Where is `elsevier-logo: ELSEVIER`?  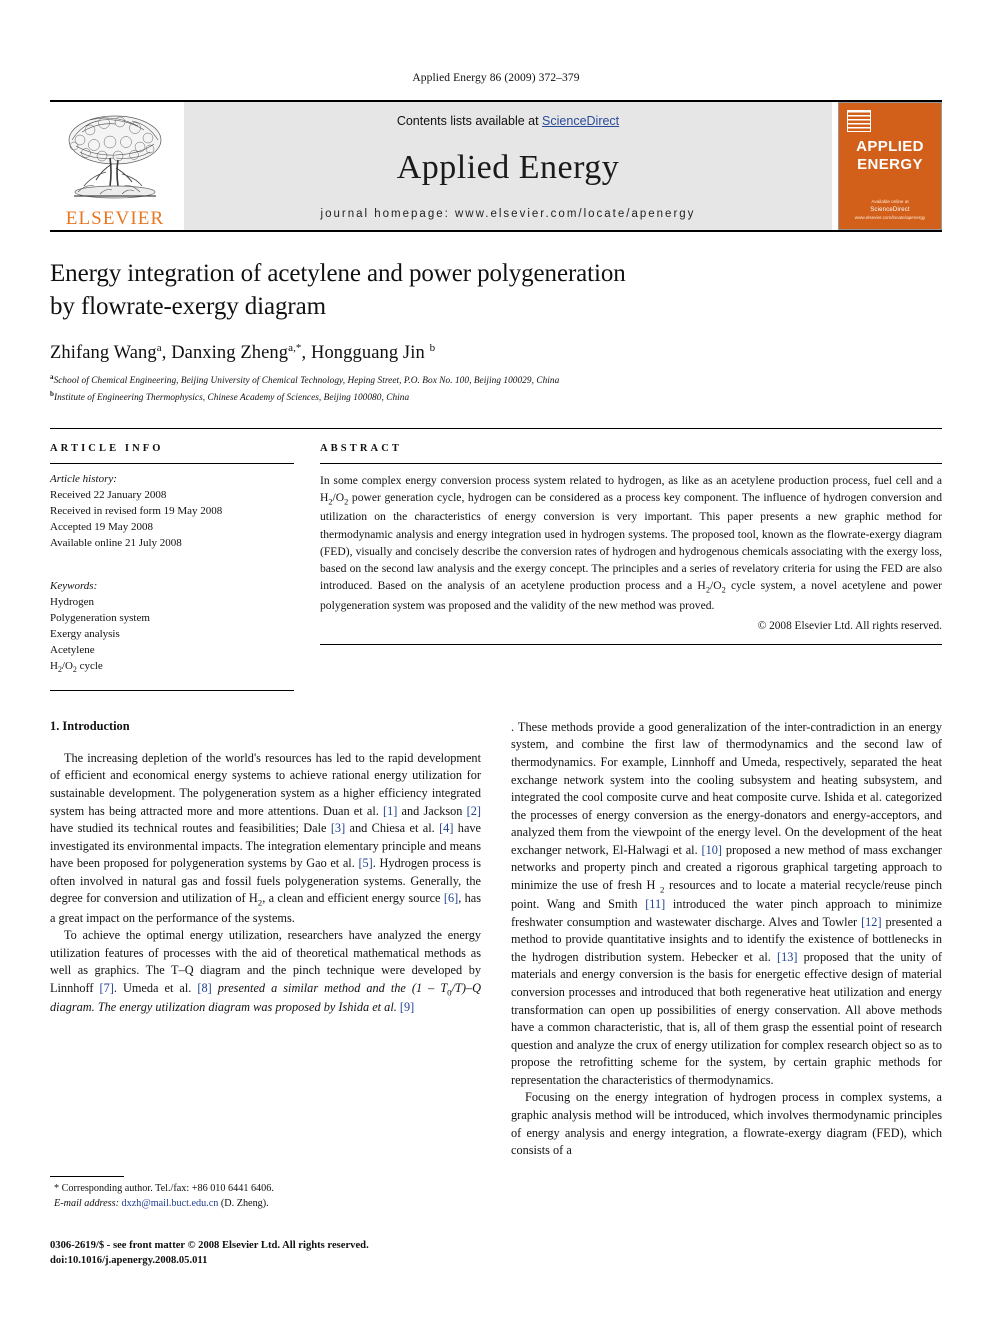
elsevier-logo: ELSEVIER is located at coordinates (115, 166).